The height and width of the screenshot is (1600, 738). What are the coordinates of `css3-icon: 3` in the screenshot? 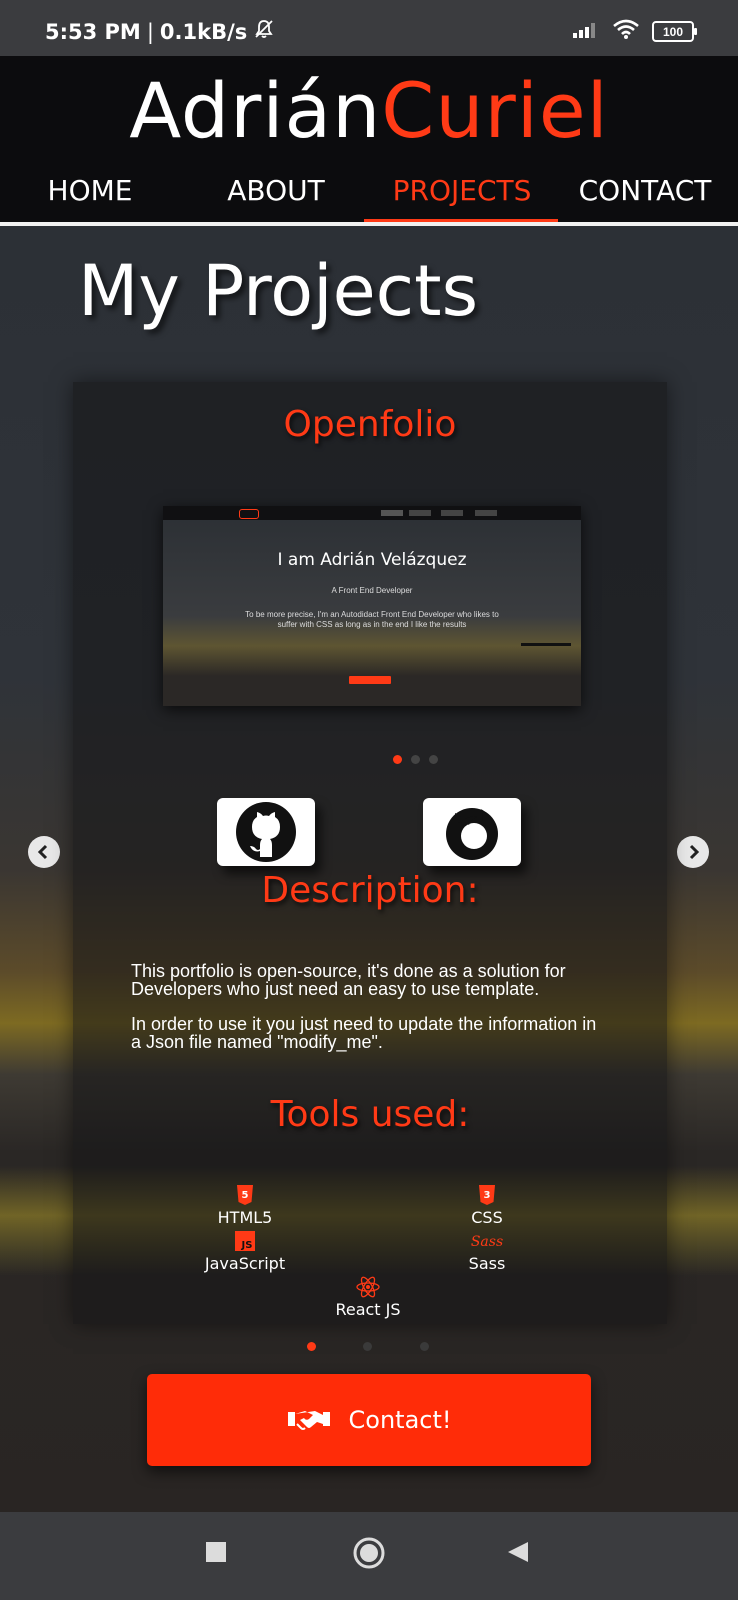 It's located at (487, 1195).